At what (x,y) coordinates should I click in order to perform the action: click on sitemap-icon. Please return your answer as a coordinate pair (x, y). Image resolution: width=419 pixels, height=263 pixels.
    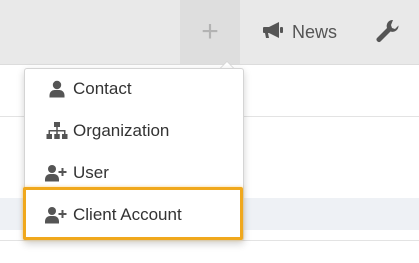
    Looking at the image, I should click on (57, 131).